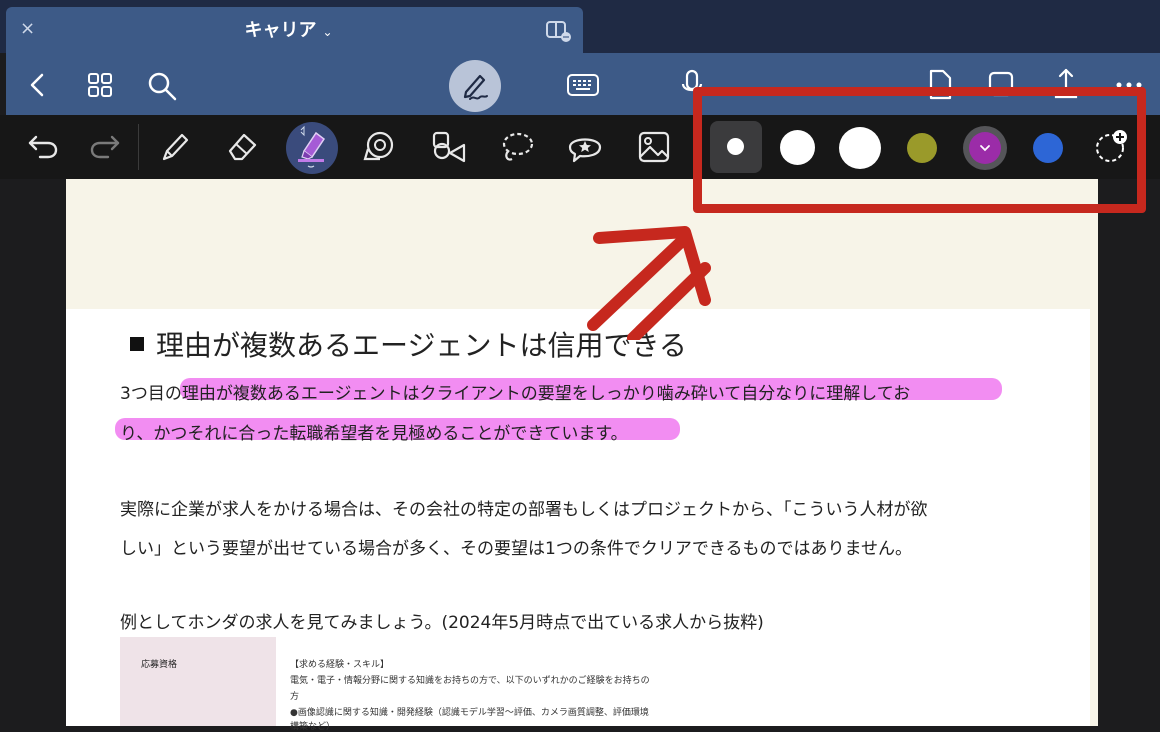 The image size is (1160, 732). What do you see at coordinates (242, 147) in the screenshot?
I see `eraser-icon` at bounding box center [242, 147].